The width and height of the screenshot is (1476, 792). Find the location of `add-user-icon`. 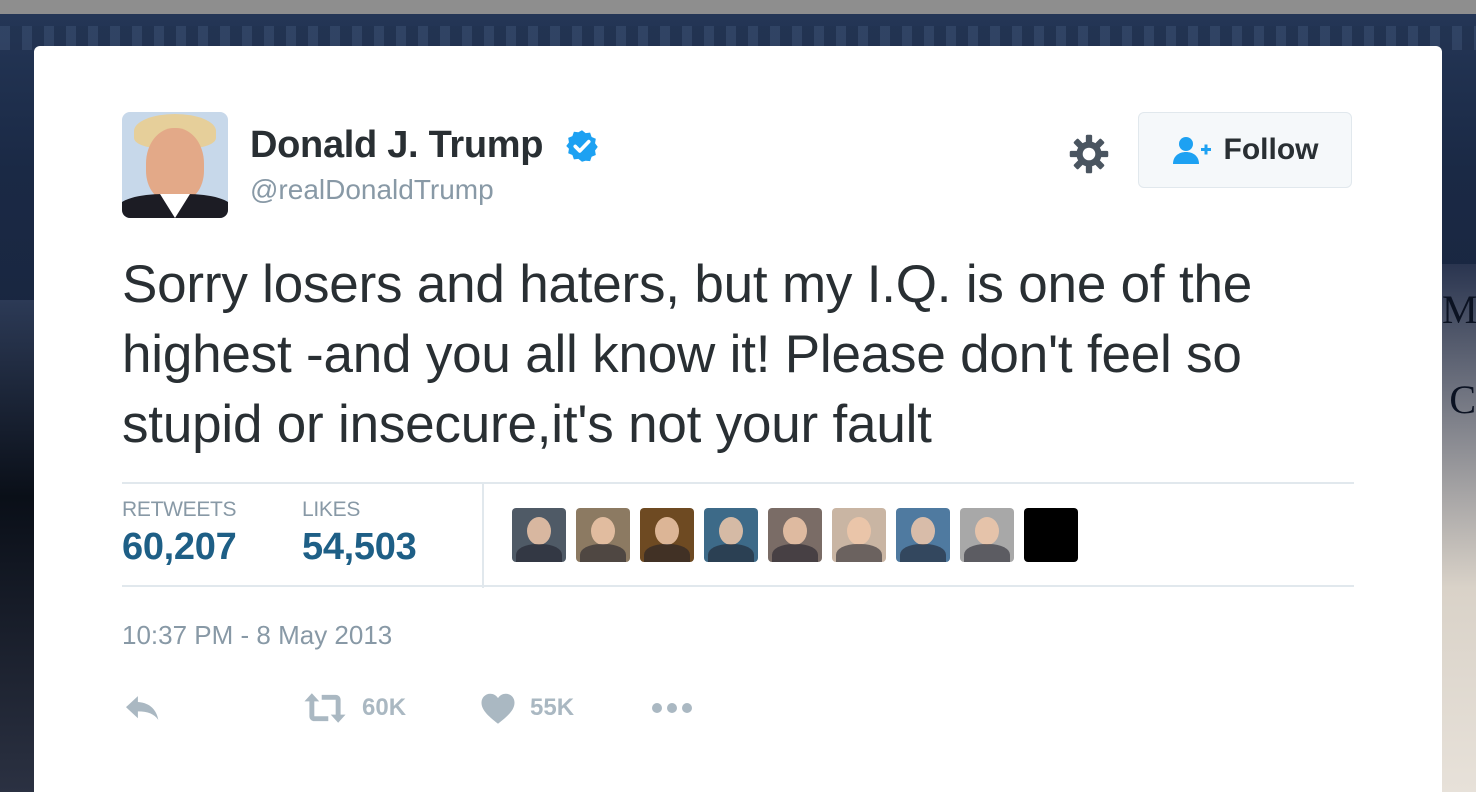

add-user-icon is located at coordinates (1191, 150).